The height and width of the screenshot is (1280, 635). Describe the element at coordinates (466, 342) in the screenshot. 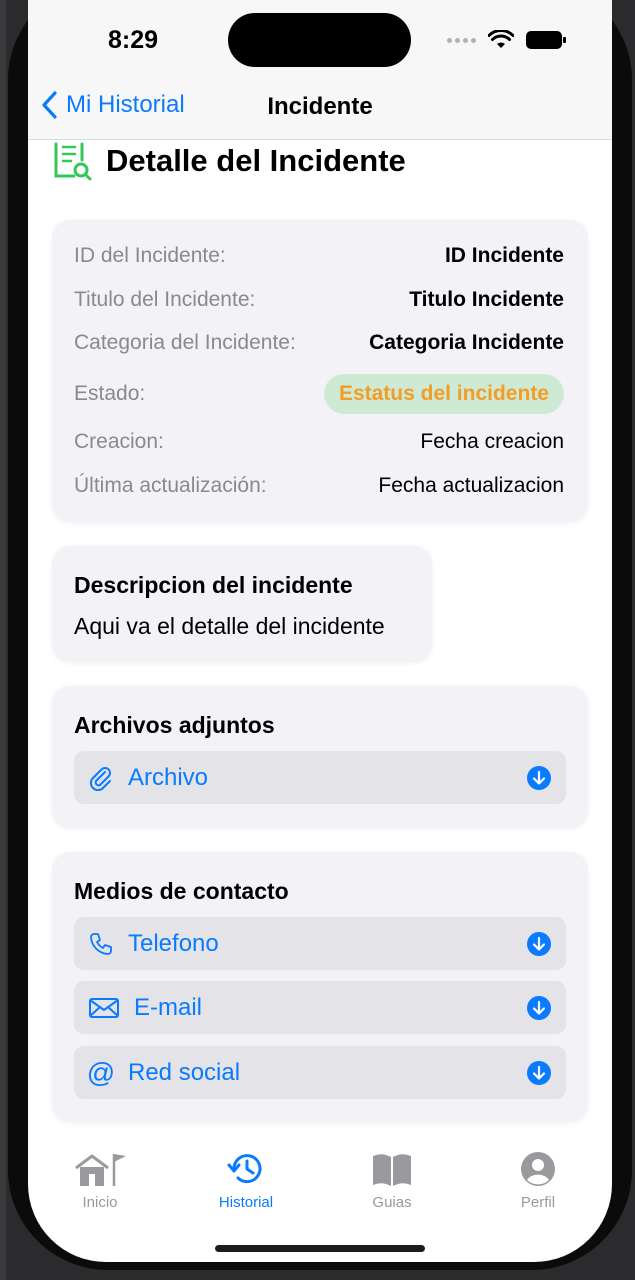

I see `detail-value: Categoria Incidente` at that location.